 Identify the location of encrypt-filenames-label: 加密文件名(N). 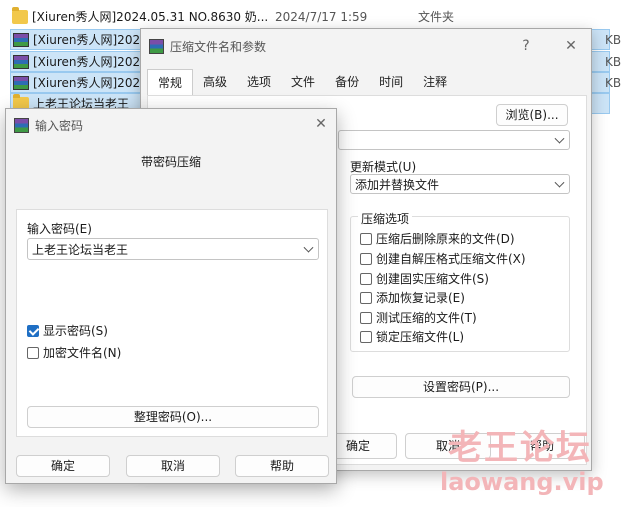
(82, 353).